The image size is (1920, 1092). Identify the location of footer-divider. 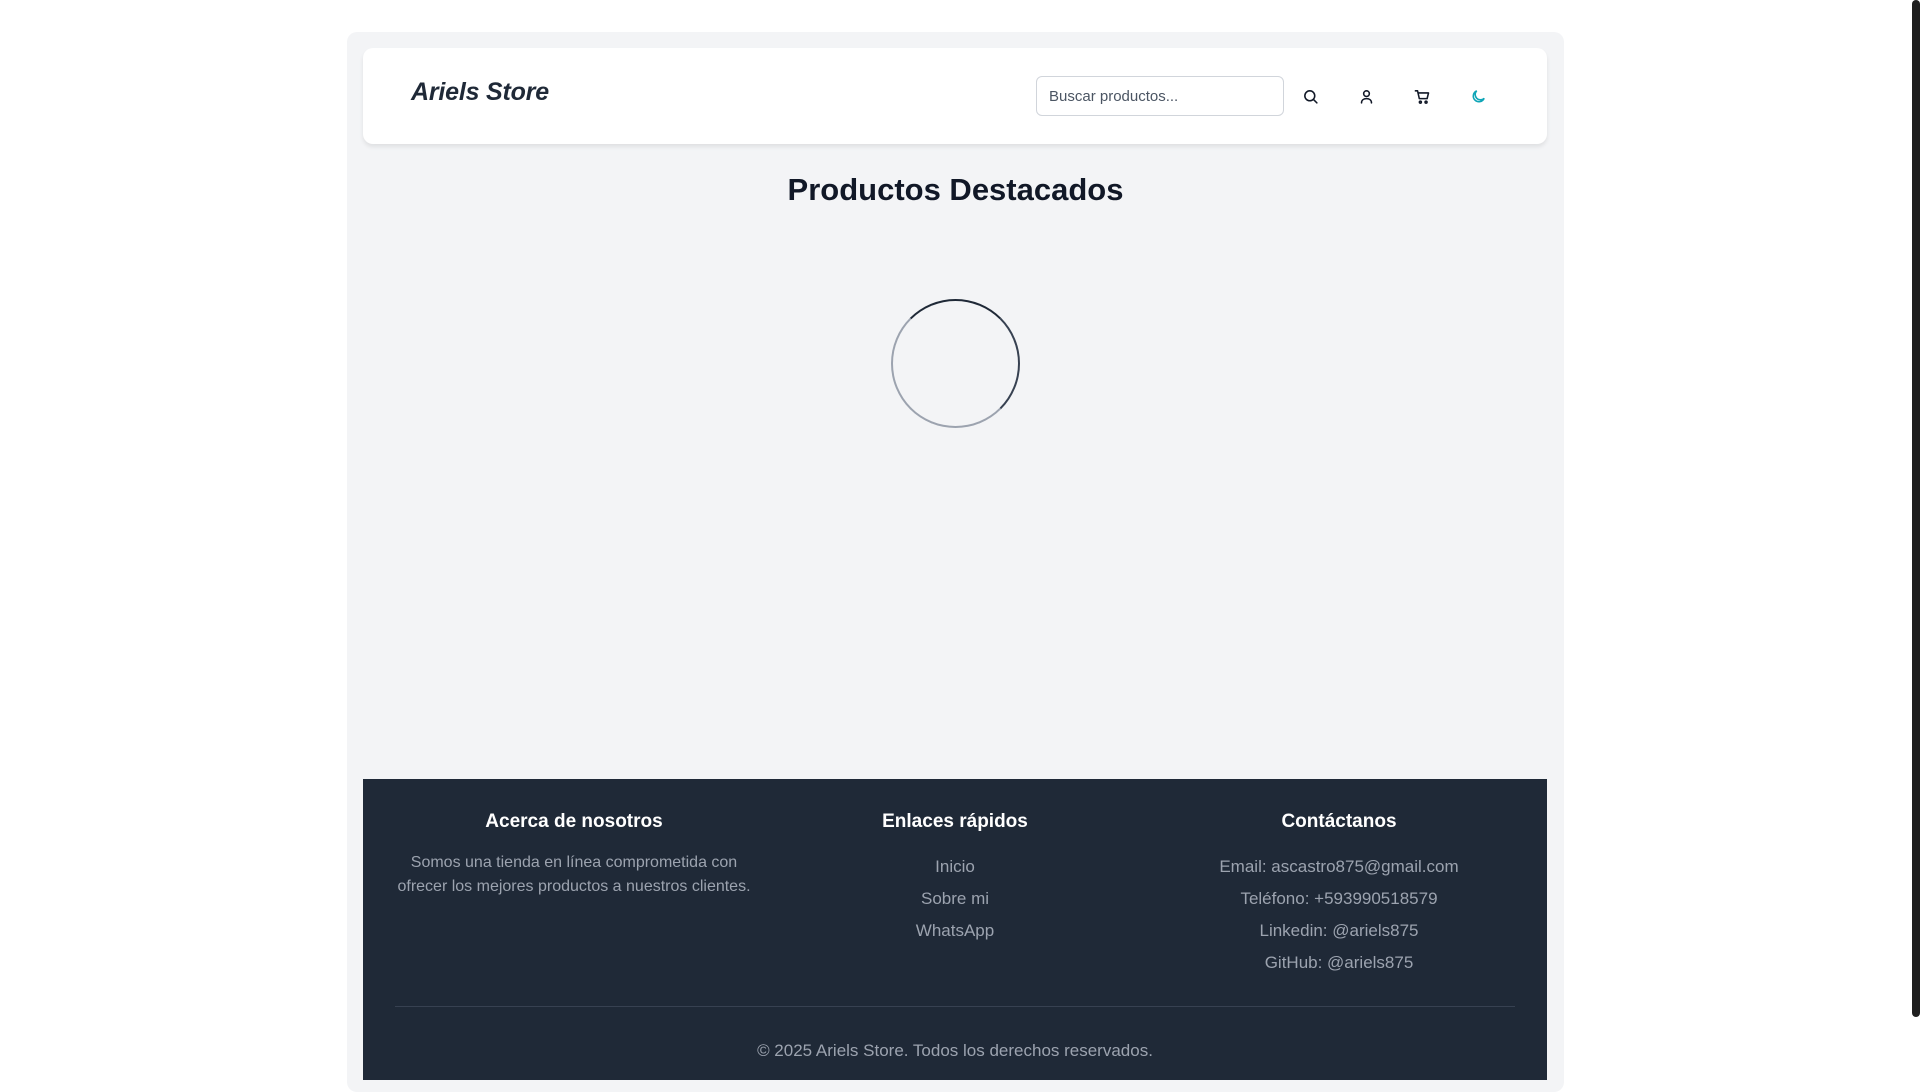
(955, 1006).